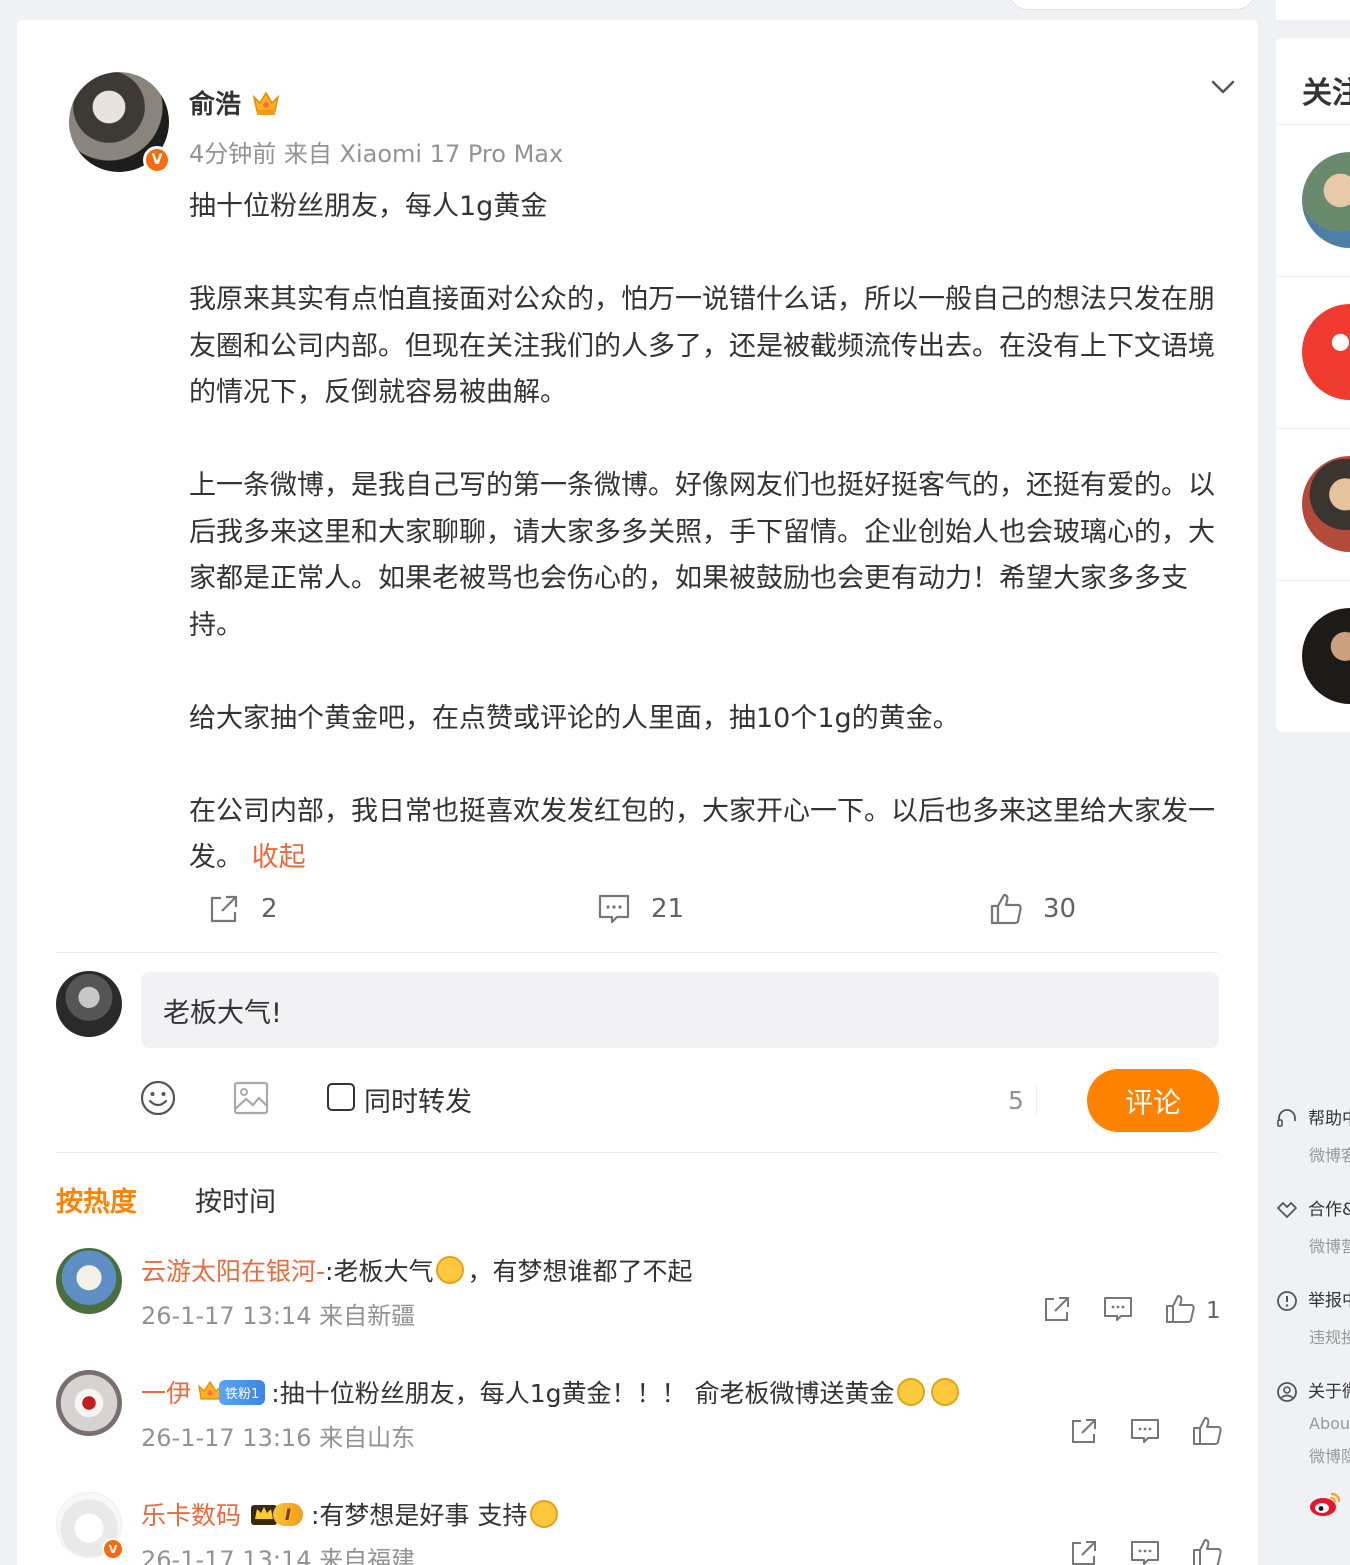  What do you see at coordinates (1287, 1392) in the screenshot?
I see `user-circle-icon` at bounding box center [1287, 1392].